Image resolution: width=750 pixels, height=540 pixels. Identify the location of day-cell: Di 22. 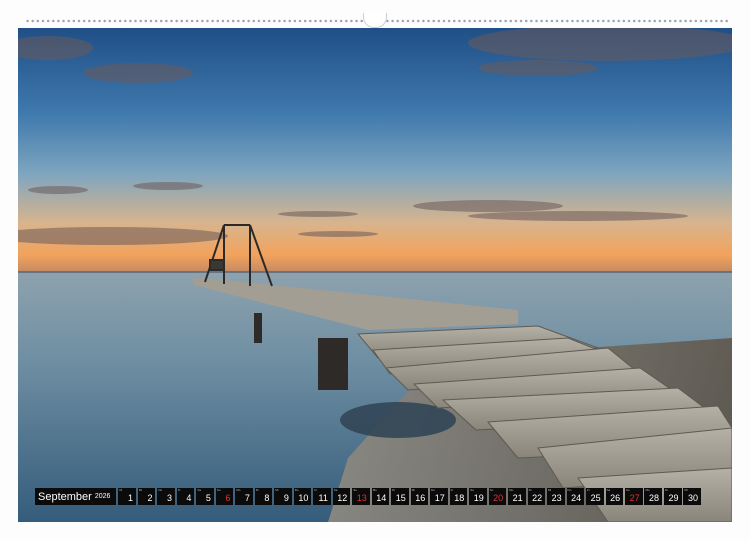
(536, 496).